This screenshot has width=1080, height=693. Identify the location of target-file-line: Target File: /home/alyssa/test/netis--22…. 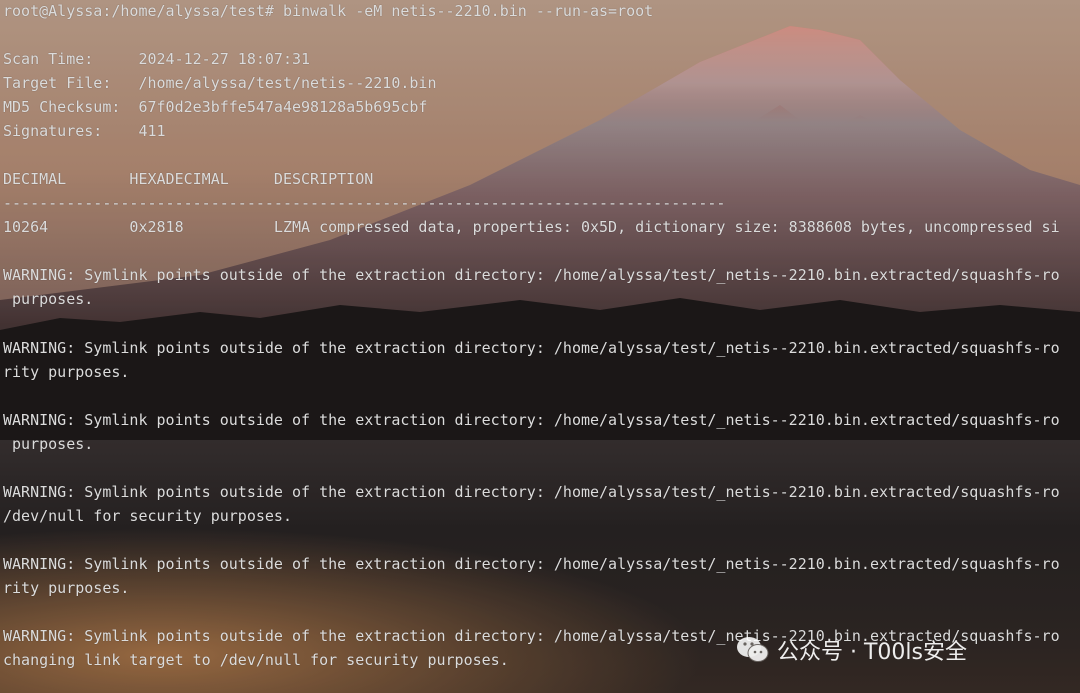
(220, 83).